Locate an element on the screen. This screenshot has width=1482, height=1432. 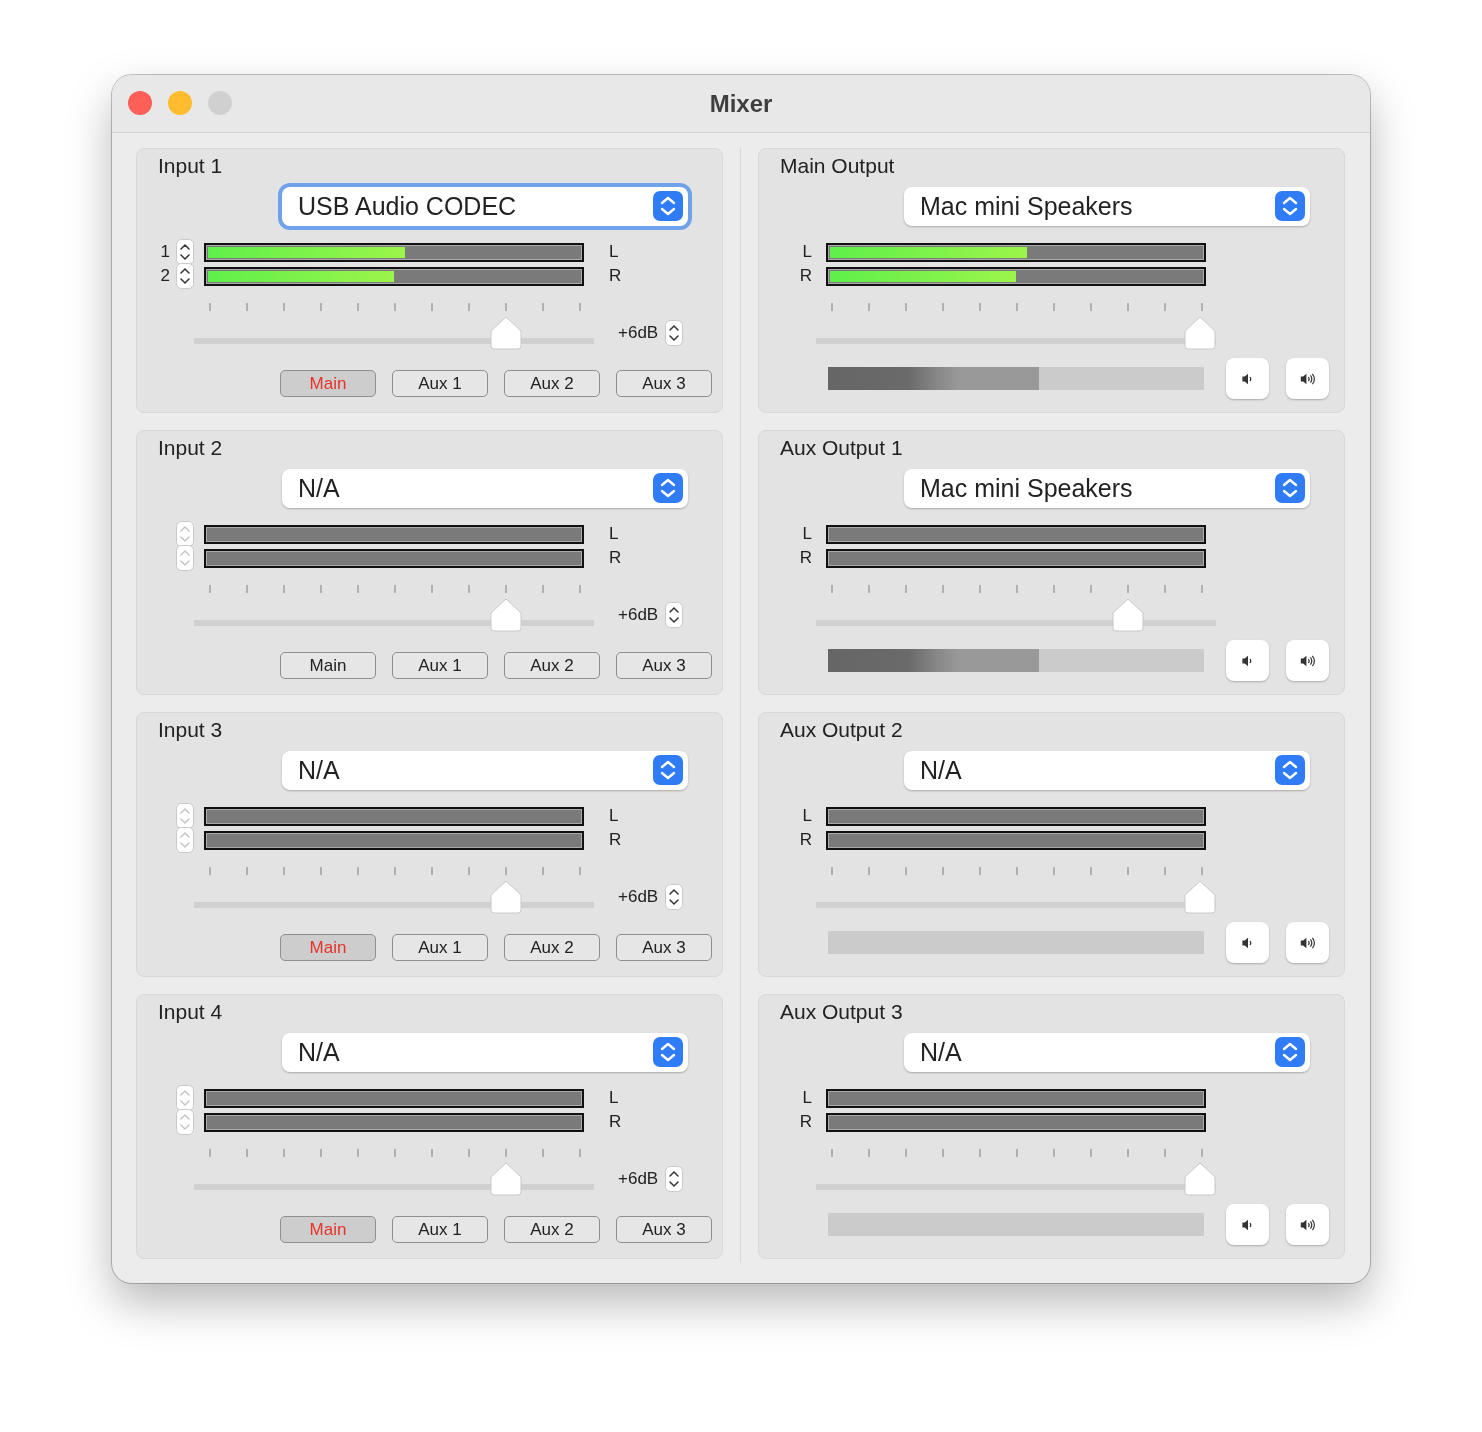
panel-title: Aux Output 1 is located at coordinates (841, 448).